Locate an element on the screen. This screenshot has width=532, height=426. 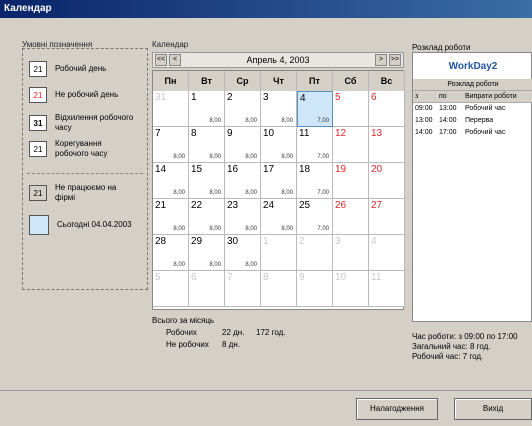
legend-text-not-working: Не працюємо на фірмі is located at coordinates (86, 192).